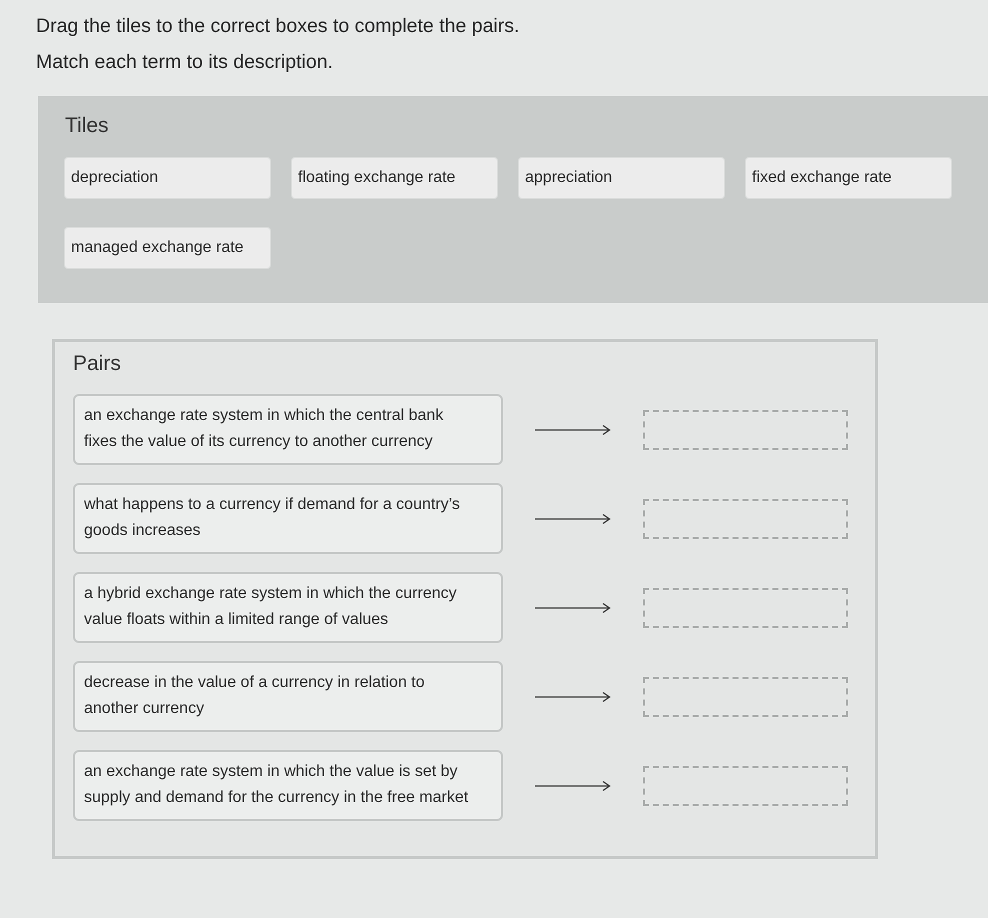  What do you see at coordinates (288, 607) in the screenshot?
I see `description-card: a hybrid exchange rate system in which the currency value floats within a limited range of values` at bounding box center [288, 607].